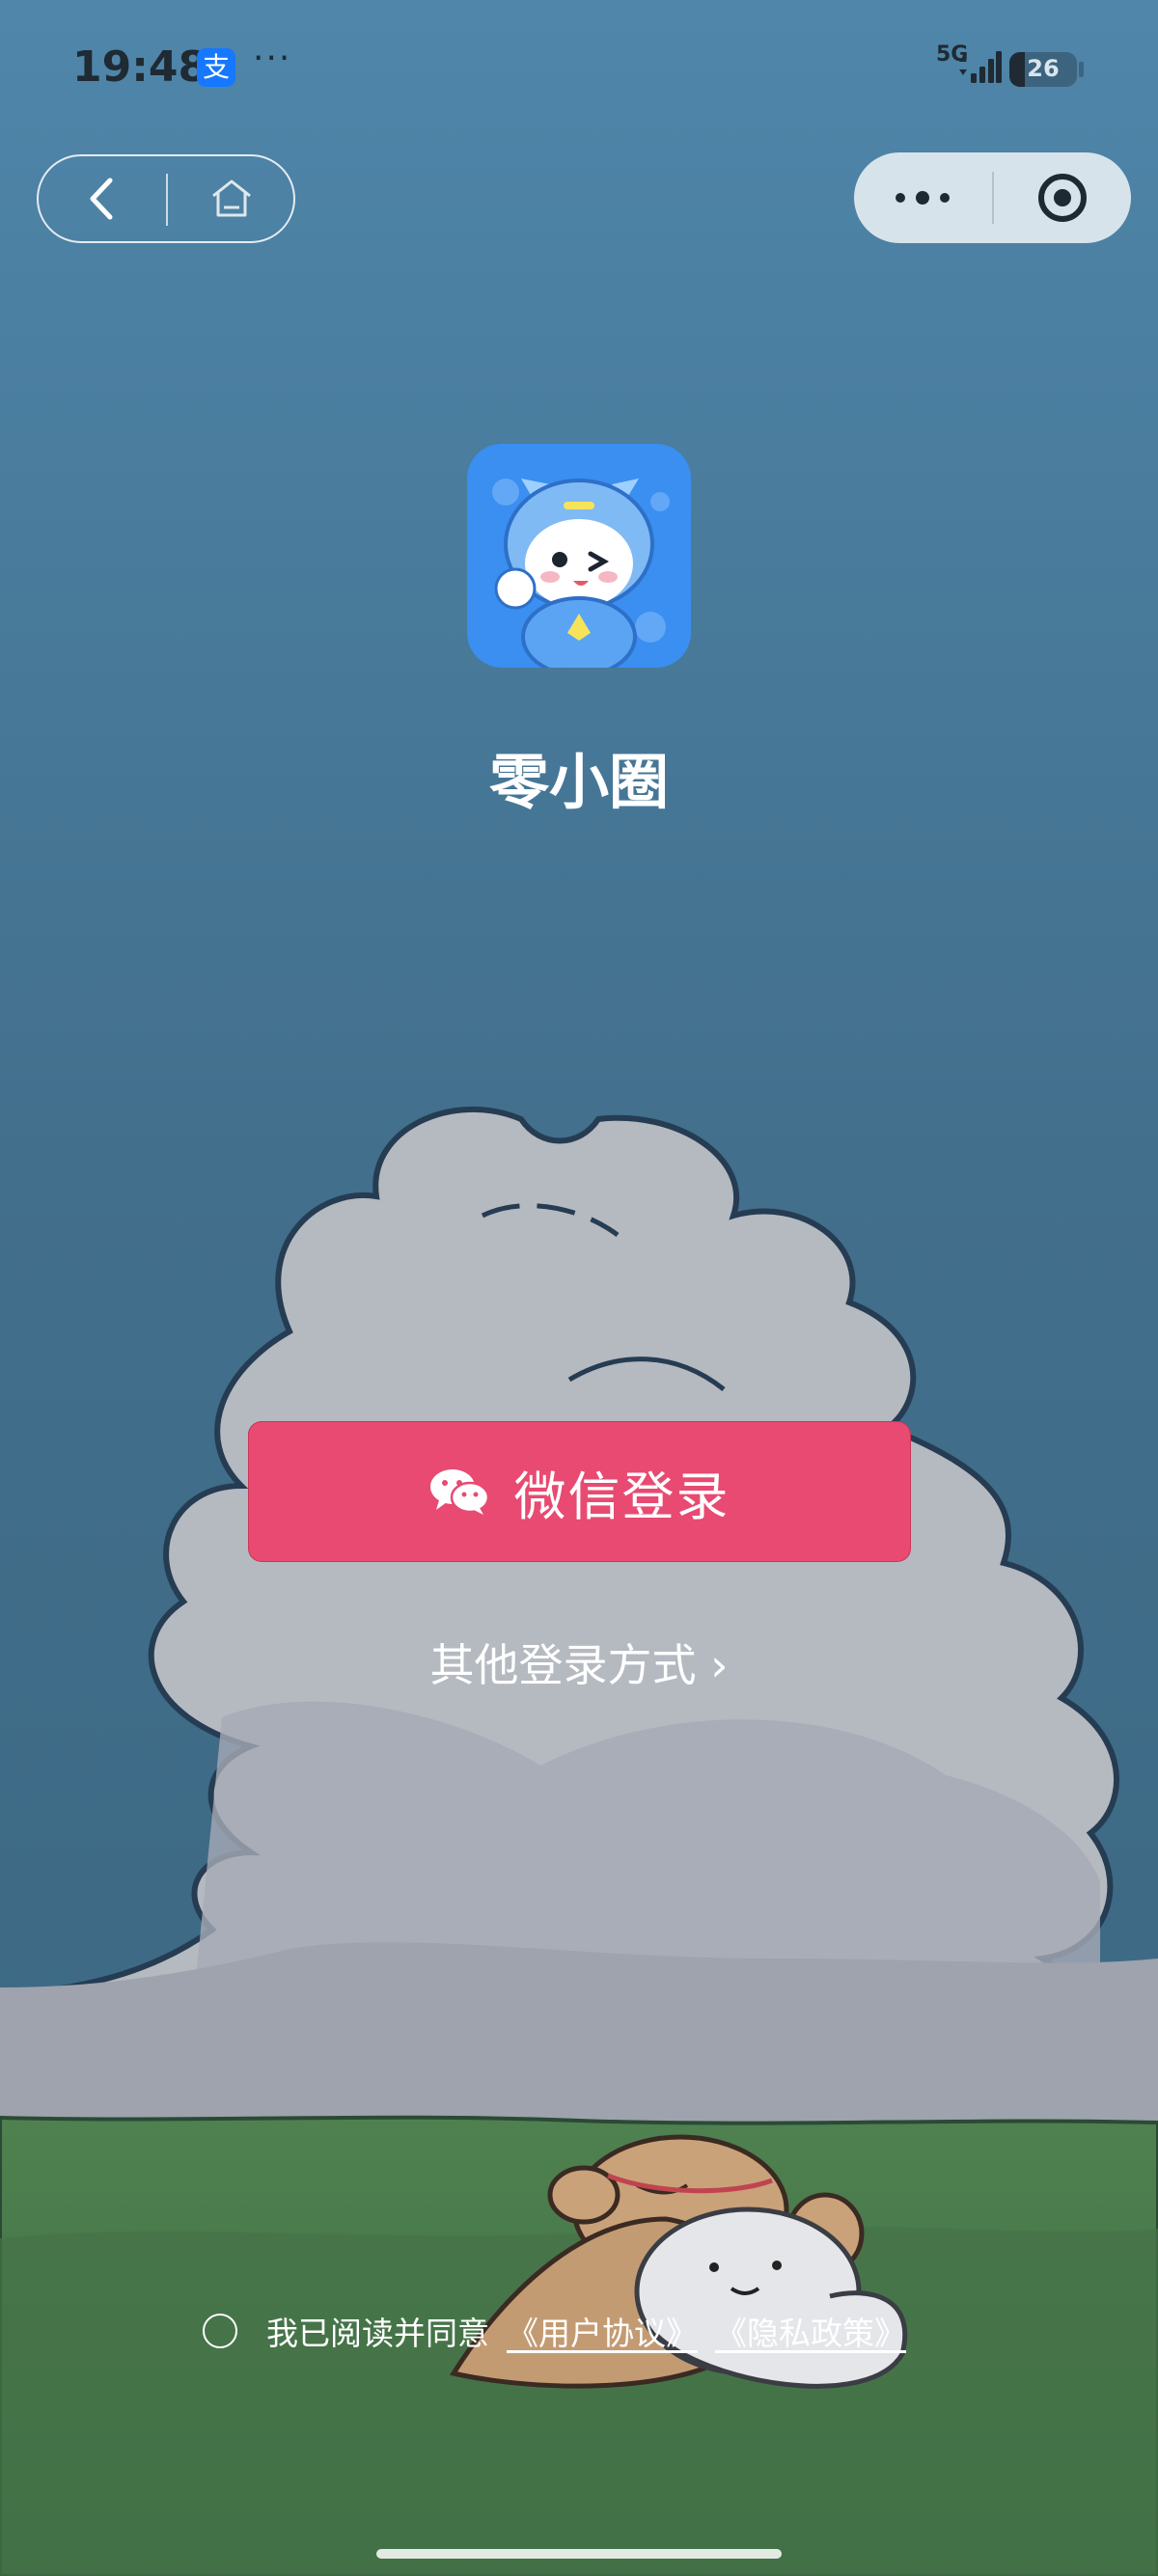  I want to click on wechat-login-label: 微信登录, so click(622, 1497).